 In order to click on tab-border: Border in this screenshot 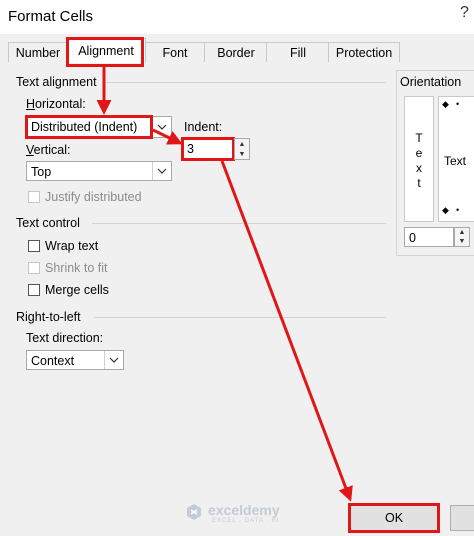, I will do `click(236, 52)`.